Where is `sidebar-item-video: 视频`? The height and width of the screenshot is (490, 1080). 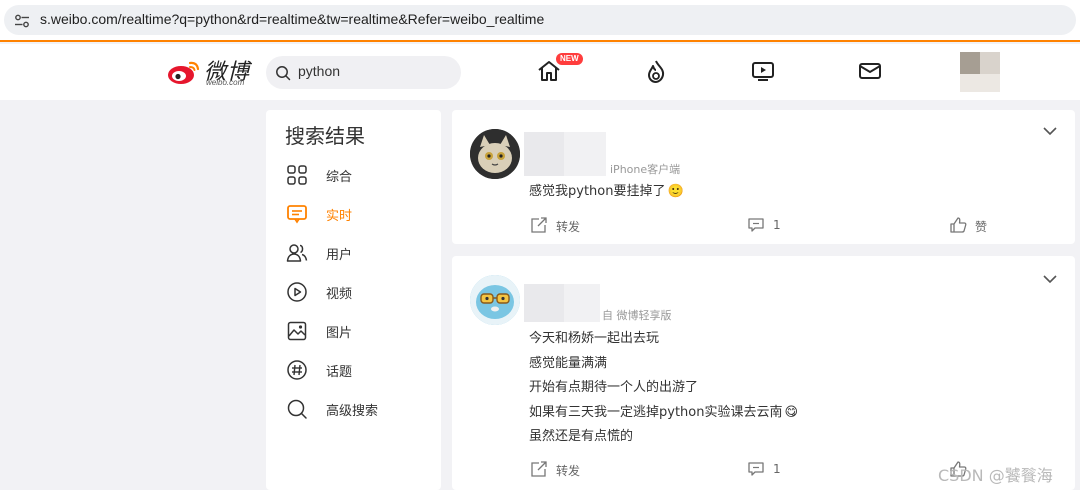
sidebar-item-video: 视频 is located at coordinates (356, 292).